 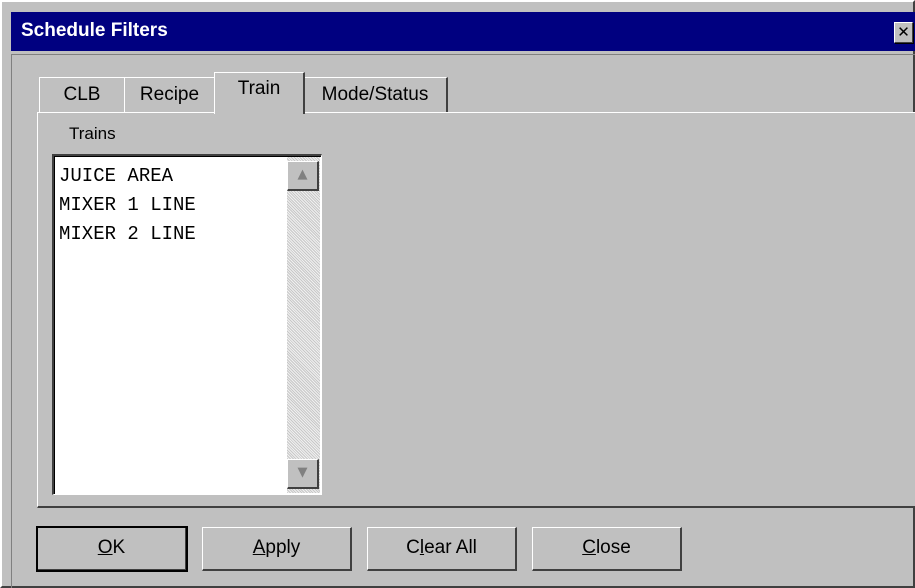 What do you see at coordinates (170, 95) in the screenshot?
I see `tab-recipe: Recipe` at bounding box center [170, 95].